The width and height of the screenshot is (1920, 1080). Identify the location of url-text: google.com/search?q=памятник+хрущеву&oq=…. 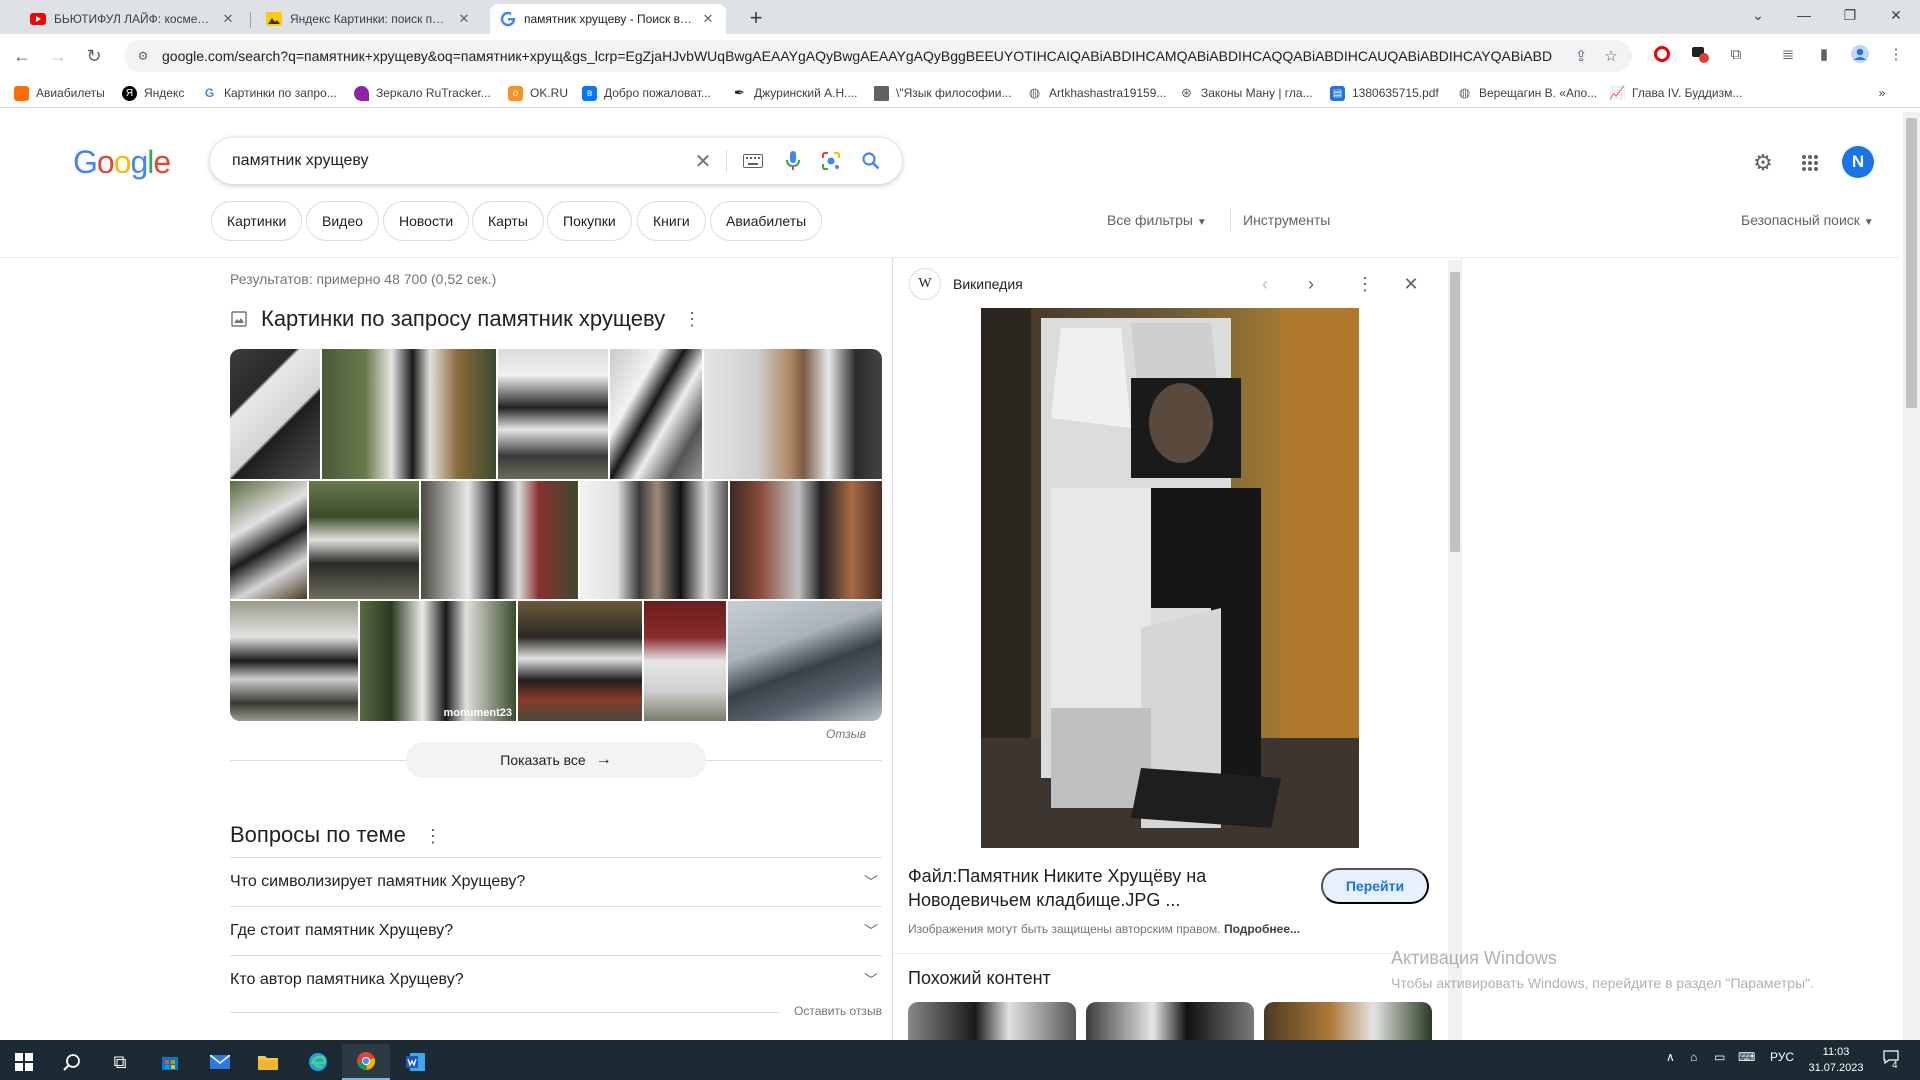
(857, 56).